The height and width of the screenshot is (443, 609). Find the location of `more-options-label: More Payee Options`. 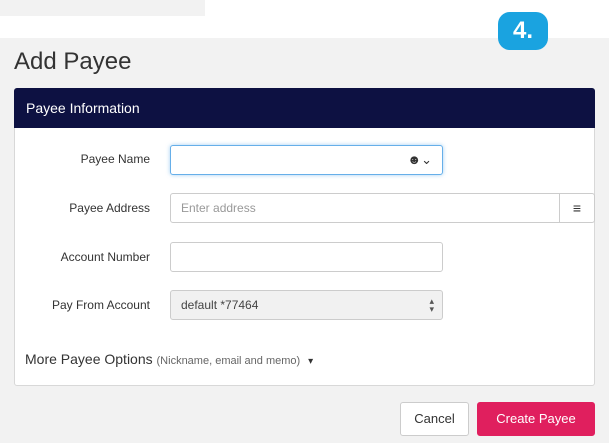

more-options-label: More Payee Options is located at coordinates (89, 359).